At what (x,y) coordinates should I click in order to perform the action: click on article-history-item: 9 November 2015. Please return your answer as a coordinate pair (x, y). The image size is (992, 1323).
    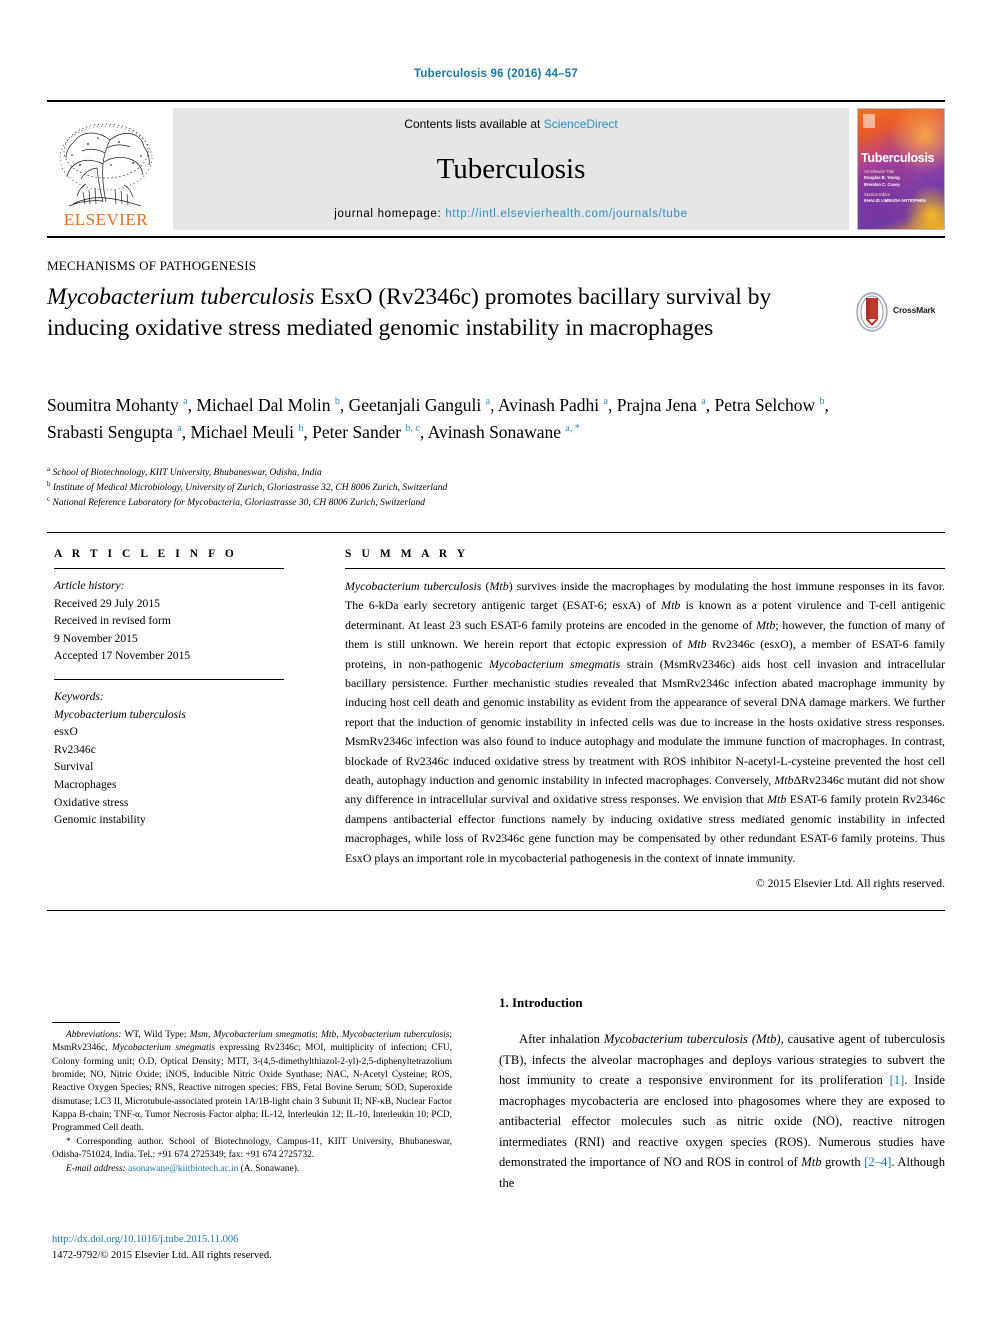
    Looking at the image, I should click on (96, 638).